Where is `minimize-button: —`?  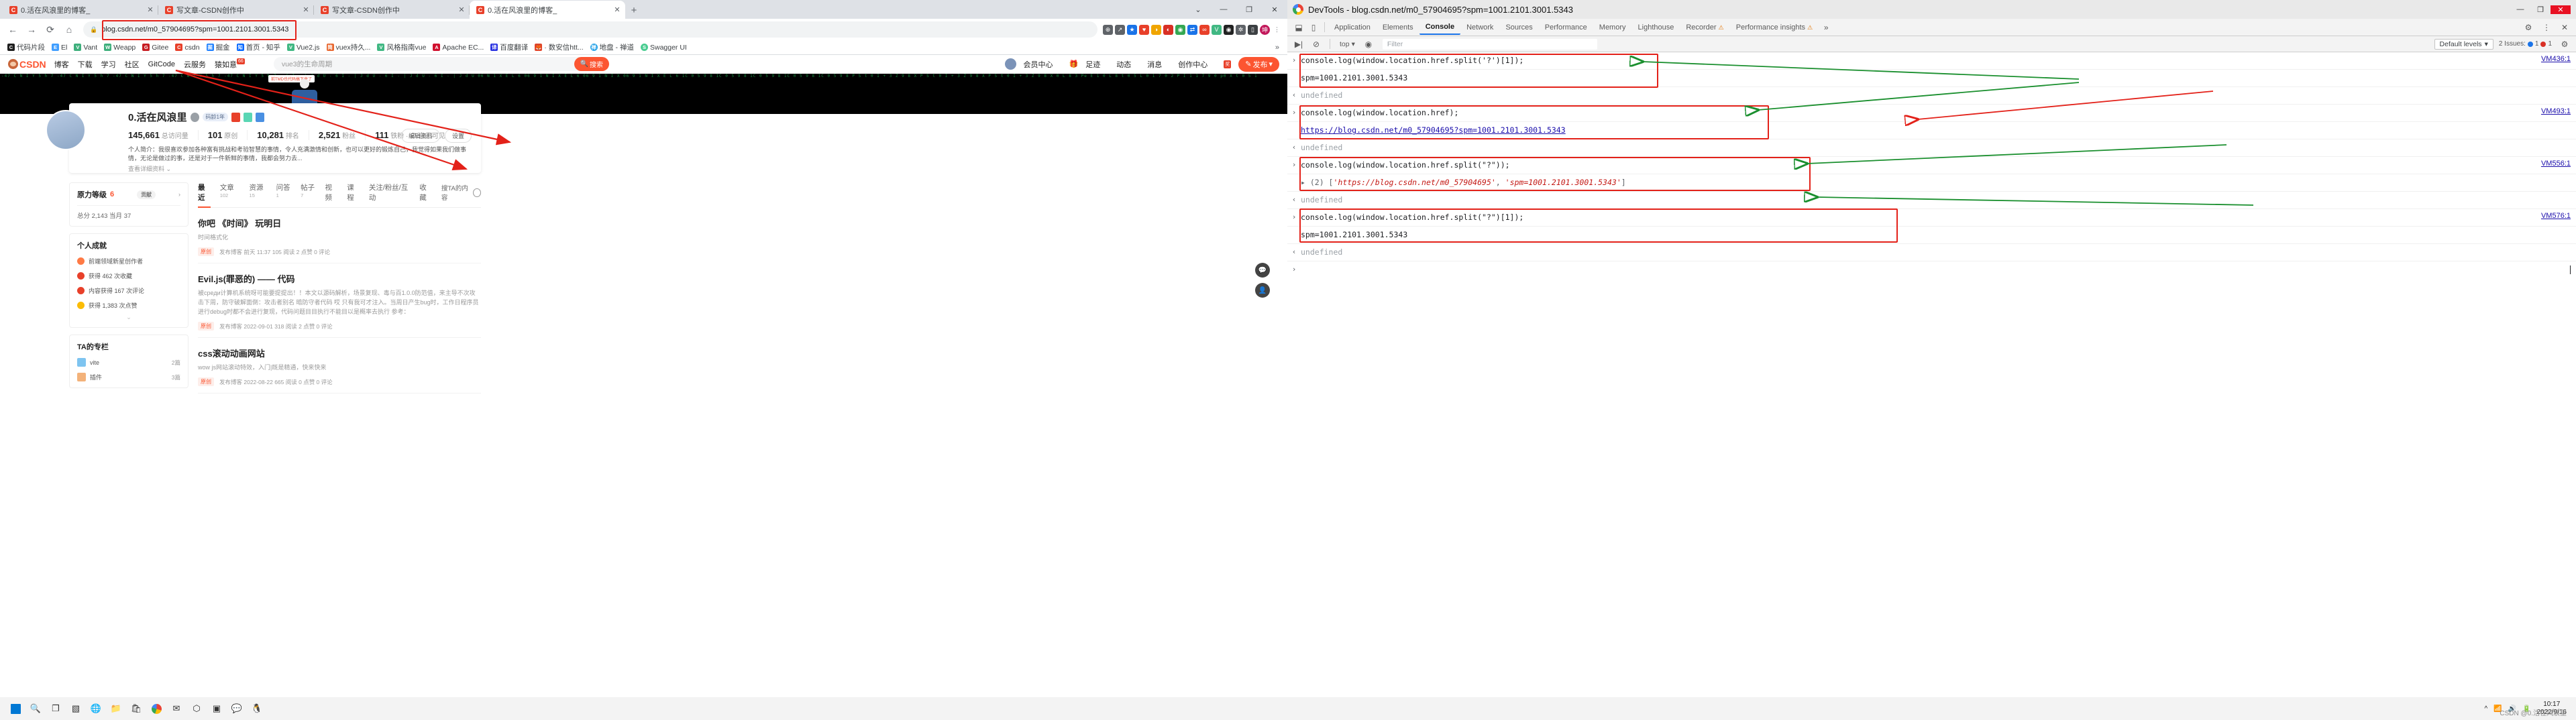 minimize-button: — is located at coordinates (2520, 9).